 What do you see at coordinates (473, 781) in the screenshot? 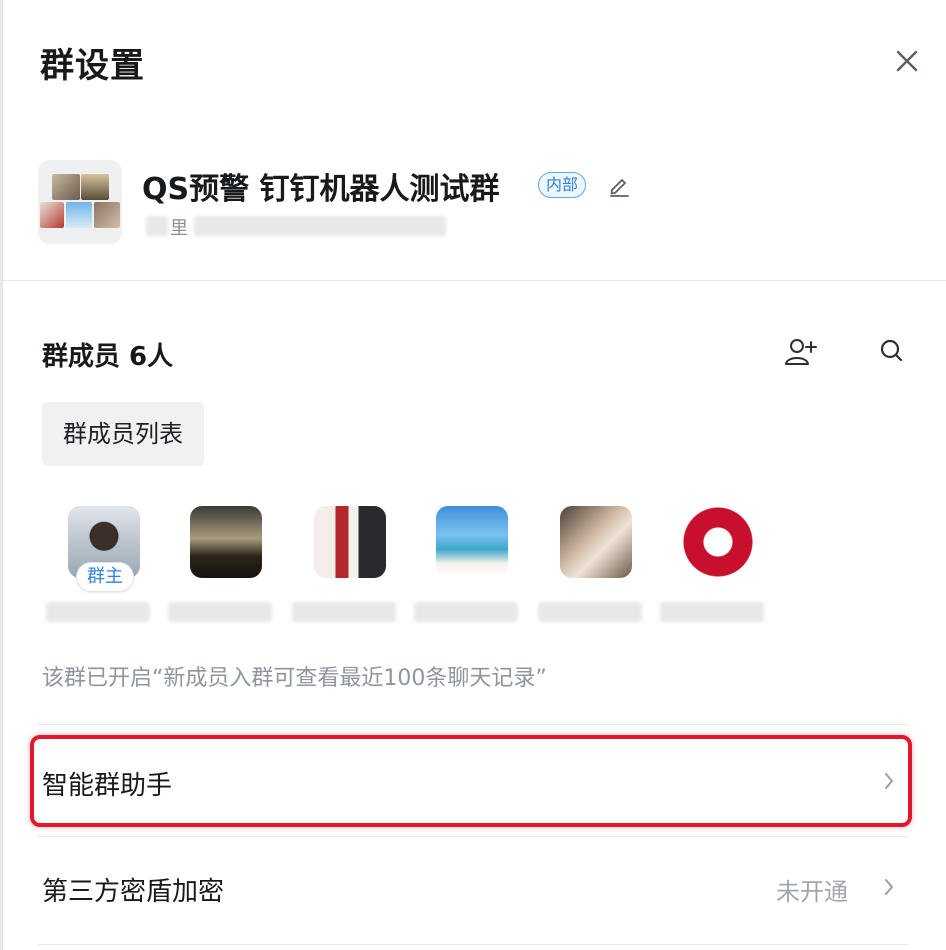
I see `smart-assistant-row: 智能群助手` at bounding box center [473, 781].